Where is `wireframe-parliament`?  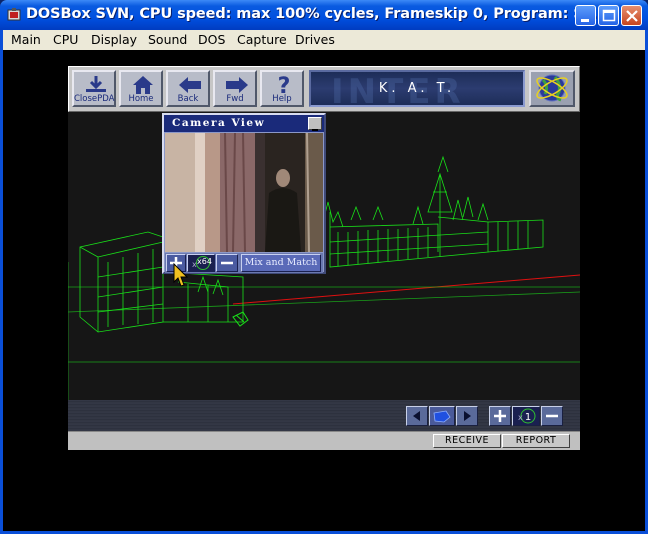 wireframe-parliament is located at coordinates (433, 211).